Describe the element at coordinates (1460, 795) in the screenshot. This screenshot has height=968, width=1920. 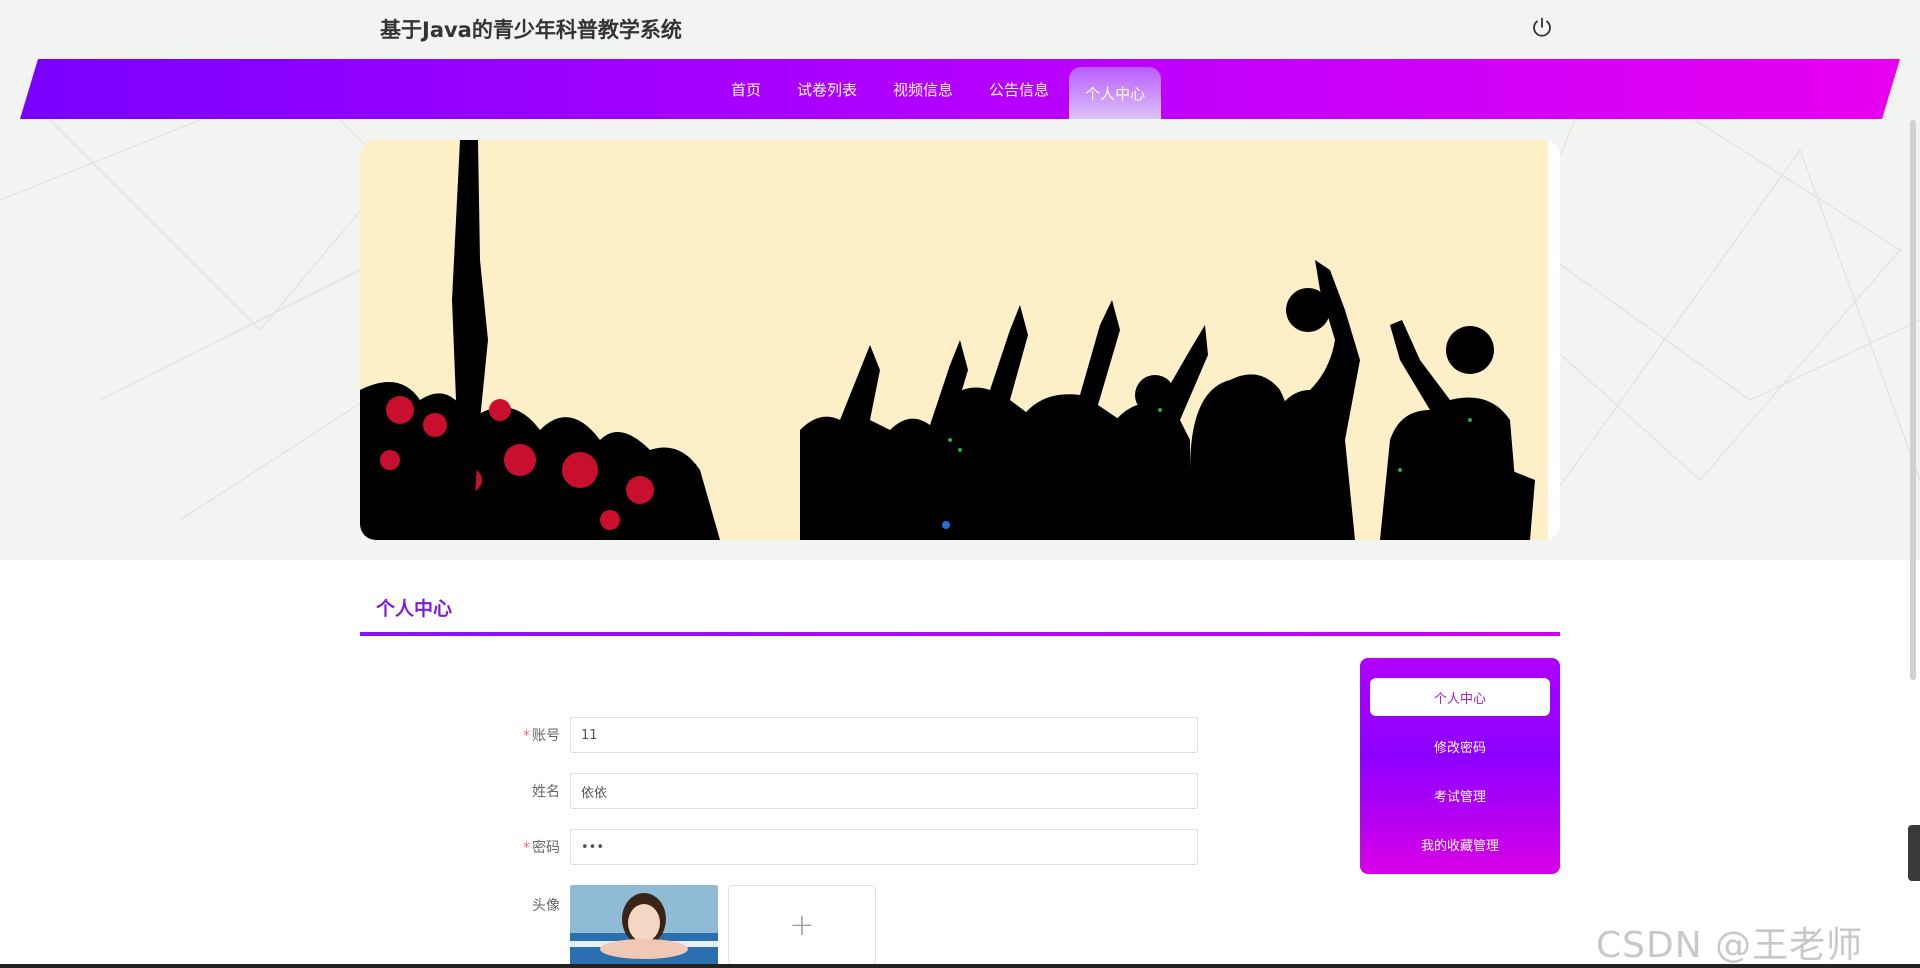
I see `side-item-exam-management: 考试管理` at that location.